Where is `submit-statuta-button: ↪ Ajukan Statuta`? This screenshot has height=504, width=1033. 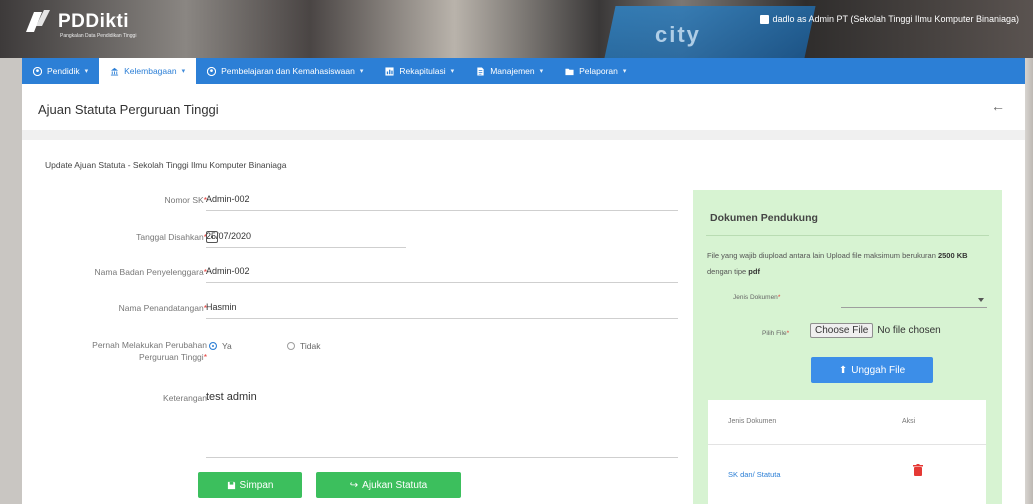
submit-statuta-button: ↪ Ajukan Statuta is located at coordinates (388, 485).